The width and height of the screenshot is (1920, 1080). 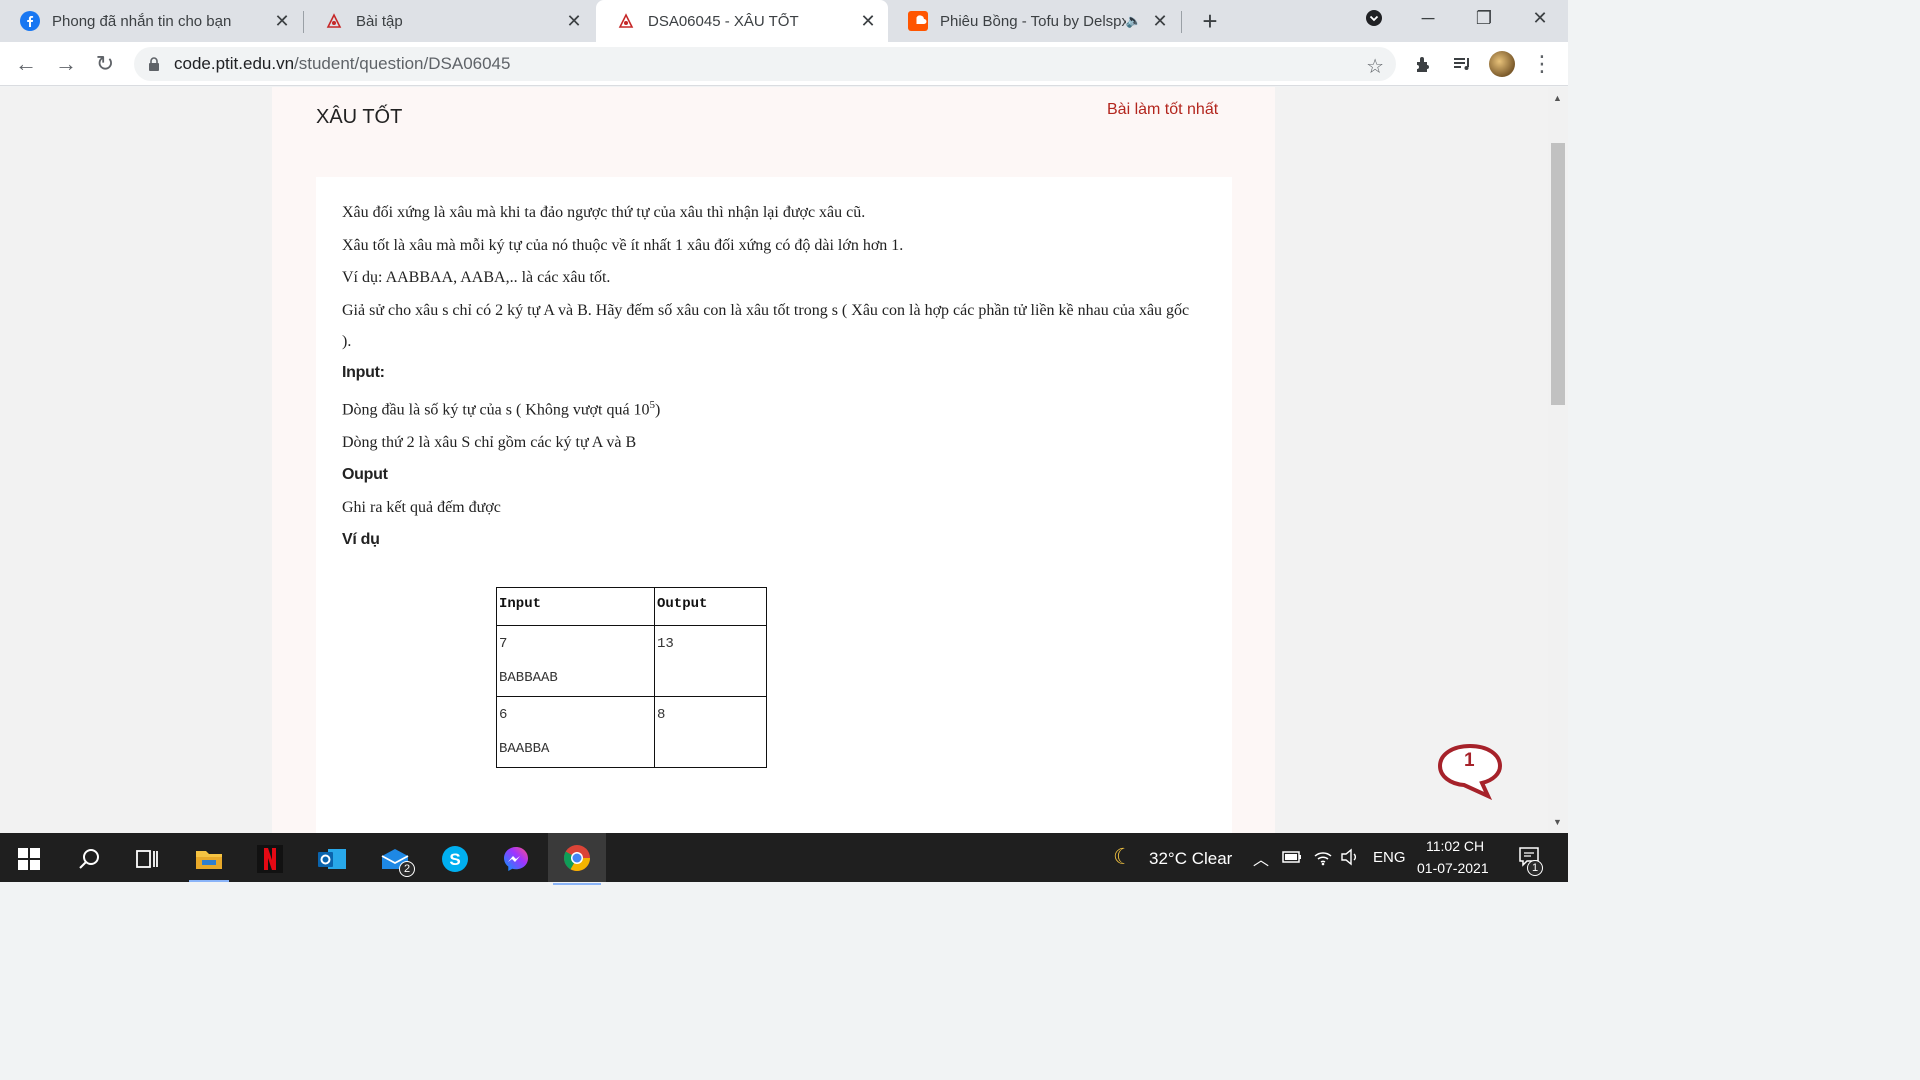 What do you see at coordinates (363, 372) in the screenshot?
I see `input-heading: Input:` at bounding box center [363, 372].